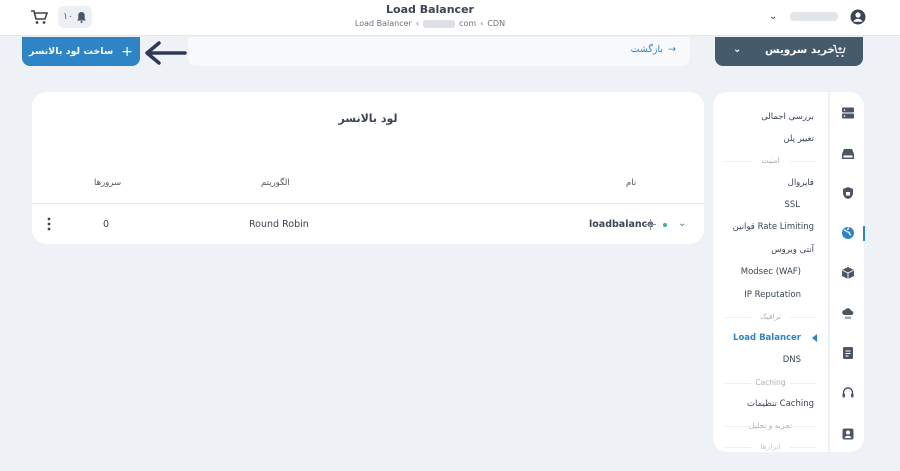 This screenshot has height=471, width=900. I want to click on page-header: Load Balancer Load Balancer ‹ com ‹ CDN, so click(430, 15).